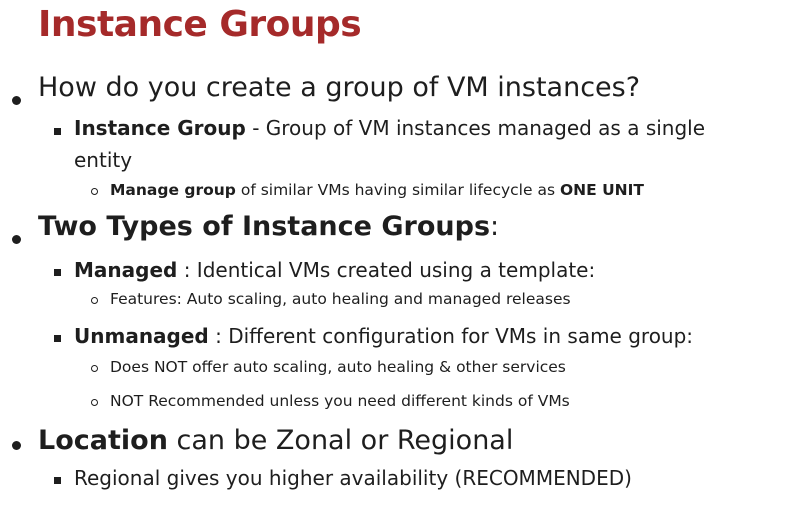 This screenshot has height=514, width=787. What do you see at coordinates (173, 190) in the screenshot?
I see `manage-group-term: Manage group` at bounding box center [173, 190].